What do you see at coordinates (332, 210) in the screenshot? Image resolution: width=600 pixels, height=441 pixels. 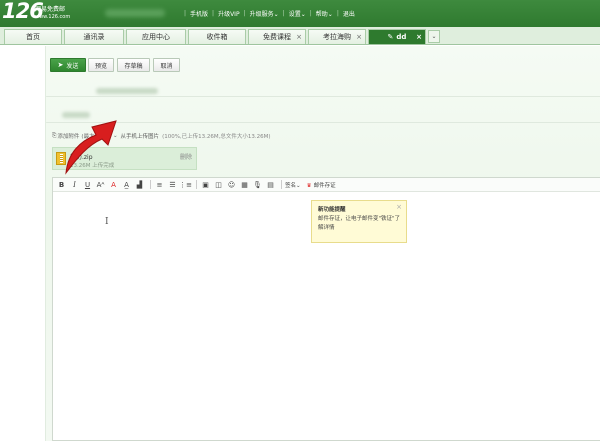 I see `tooltip-title: 新功能提醒` at bounding box center [332, 210].